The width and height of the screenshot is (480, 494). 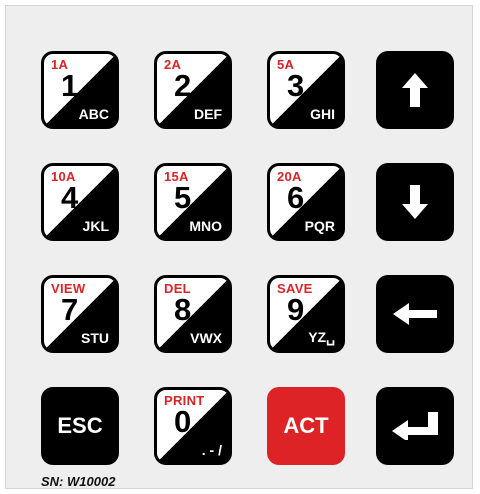 What do you see at coordinates (306, 202) in the screenshot?
I see `key-6: 20A 6 PQR` at bounding box center [306, 202].